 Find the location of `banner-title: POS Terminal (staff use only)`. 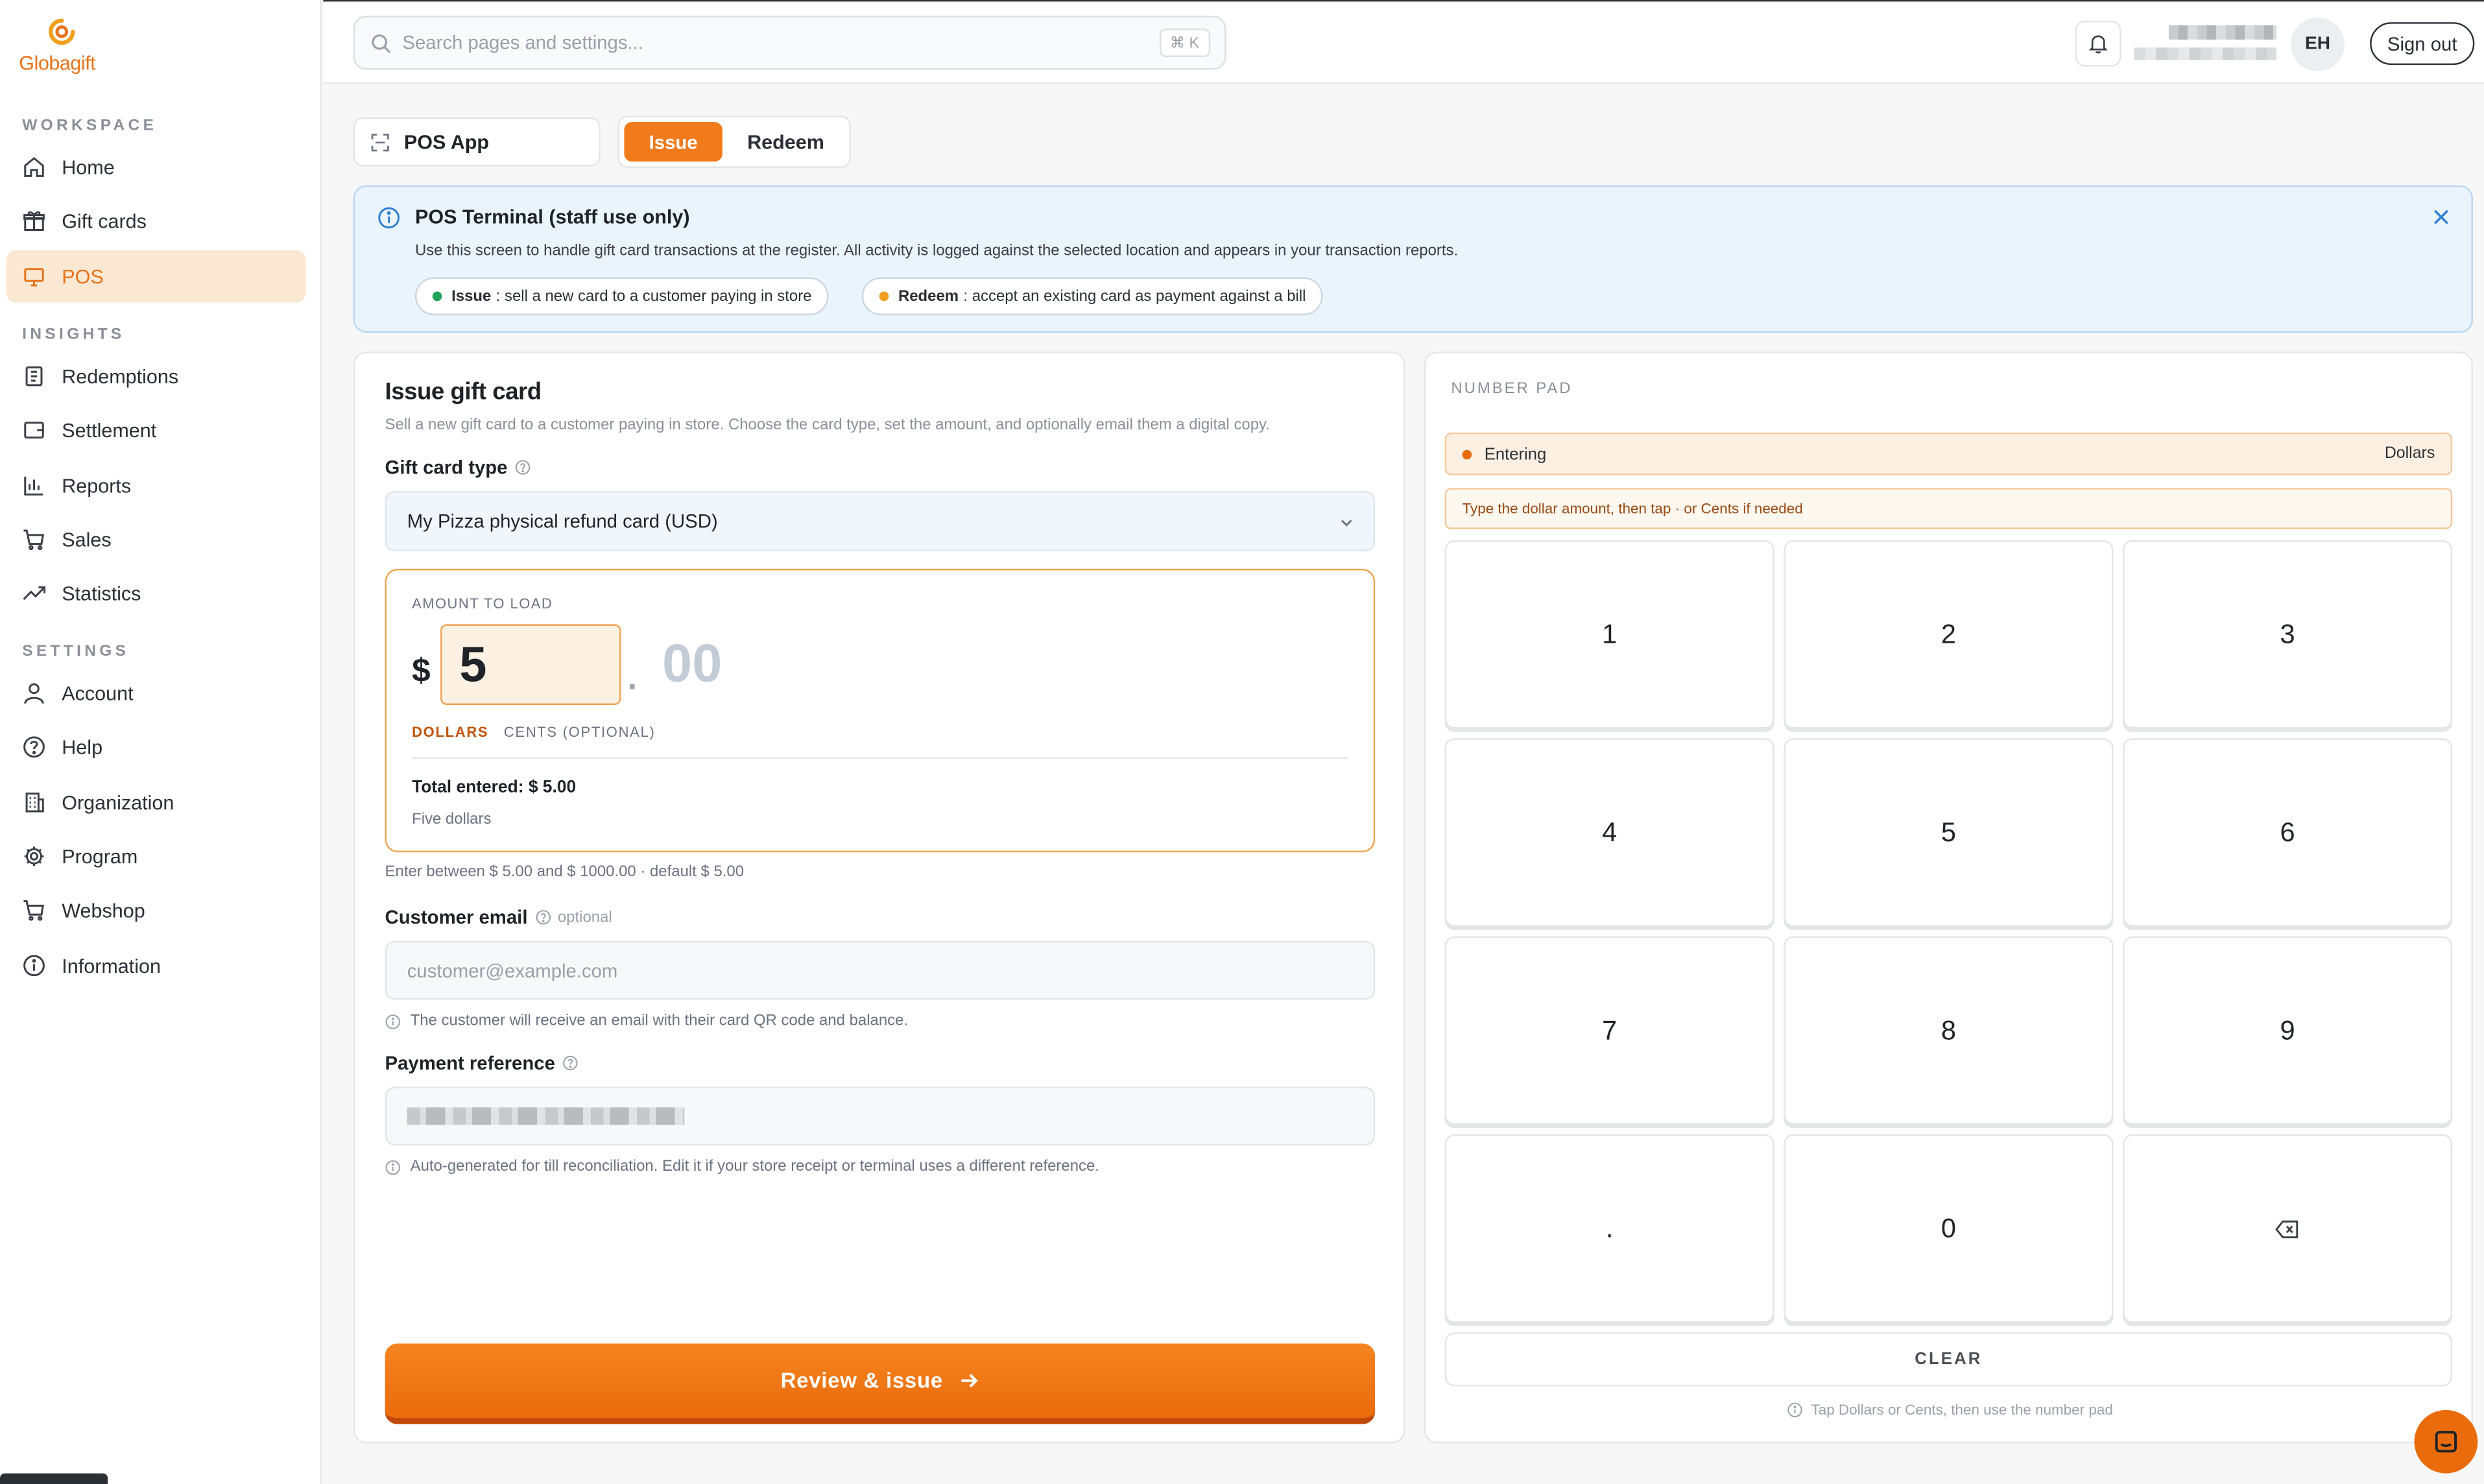

banner-title: POS Terminal (staff use only) is located at coordinates (552, 217).